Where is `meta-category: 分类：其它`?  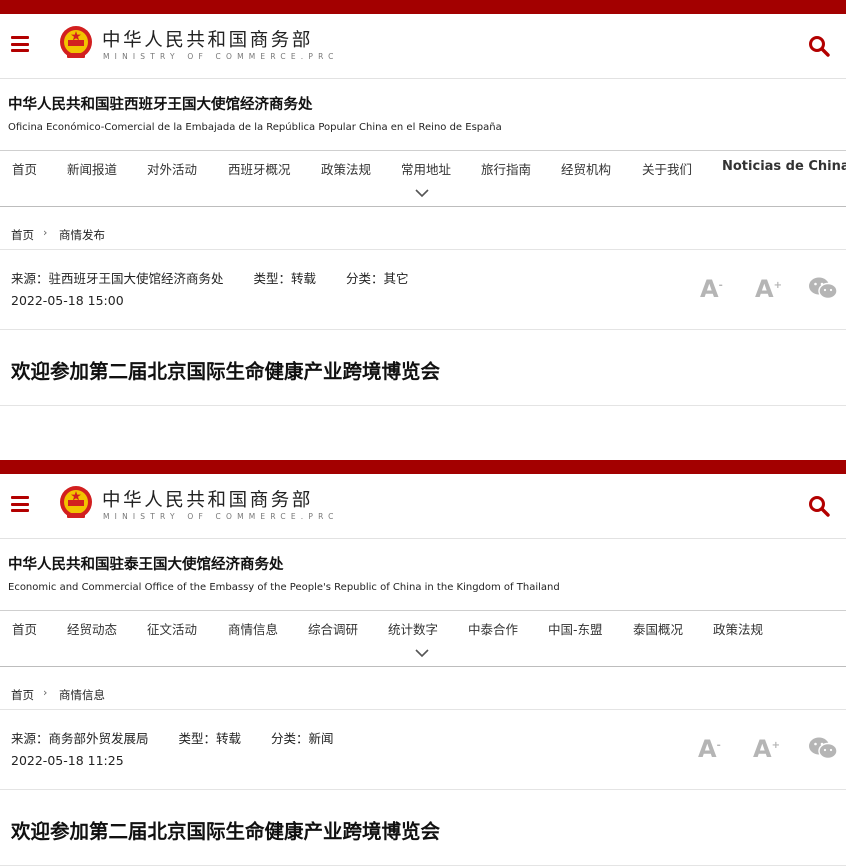
meta-category: 分类：其它 is located at coordinates (377, 278).